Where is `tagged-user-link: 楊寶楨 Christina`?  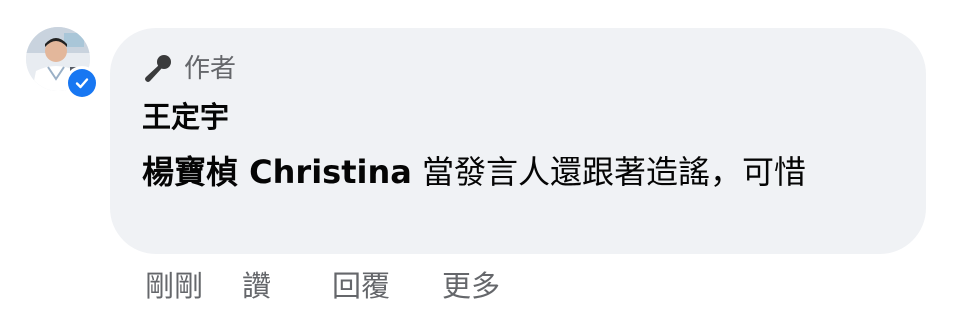 tagged-user-link: 楊寶楨 Christina is located at coordinates (277, 172).